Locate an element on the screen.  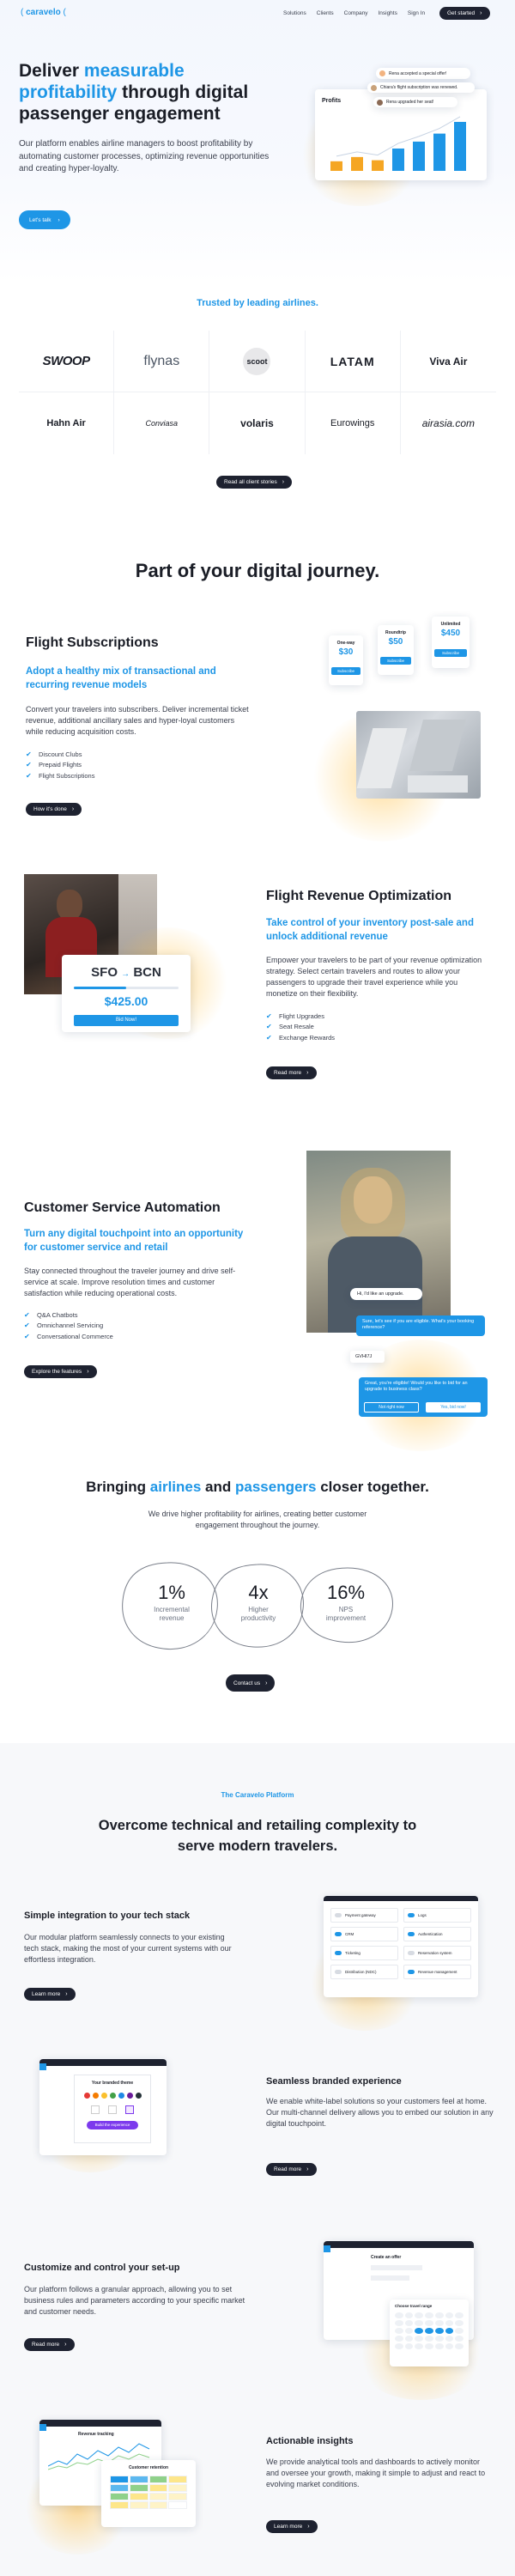
plan-price: $50 is located at coordinates (395, 642).